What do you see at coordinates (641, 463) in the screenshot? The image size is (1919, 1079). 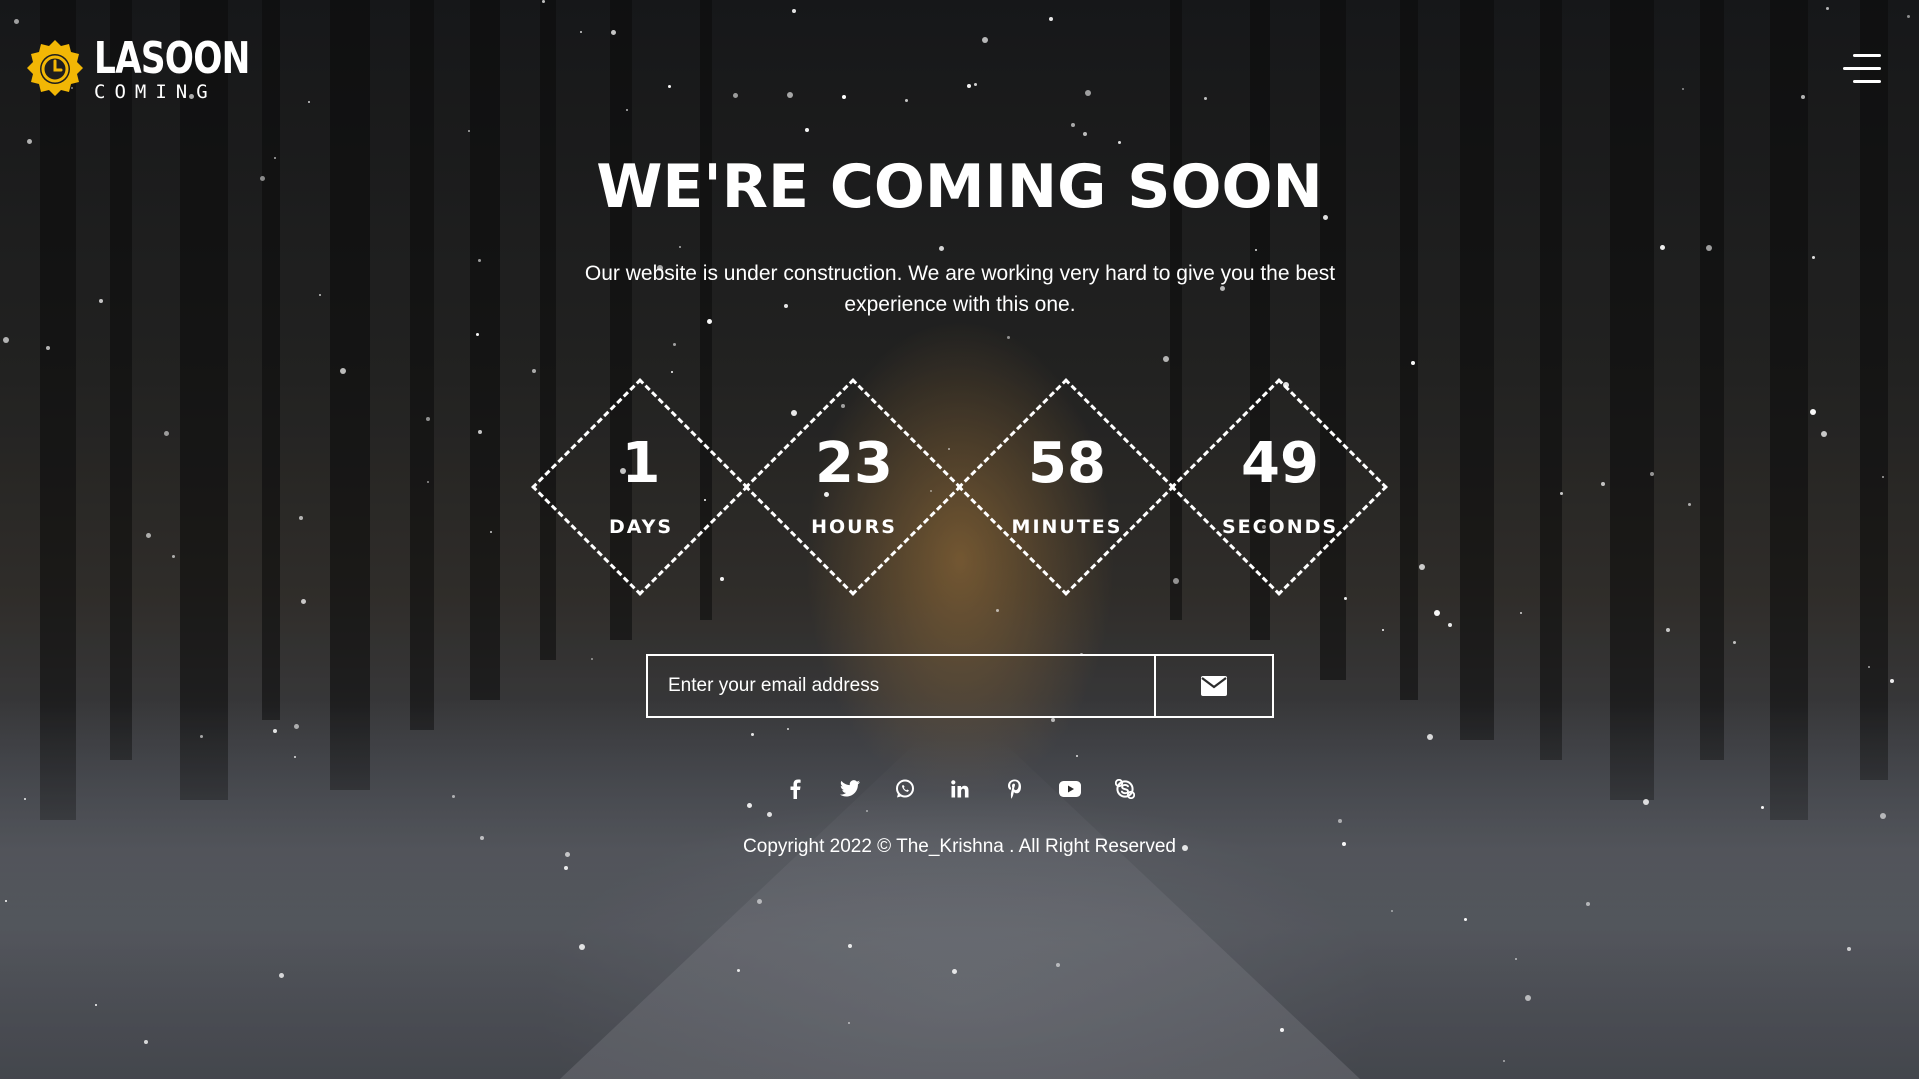 I see `countdown-value: 1` at bounding box center [641, 463].